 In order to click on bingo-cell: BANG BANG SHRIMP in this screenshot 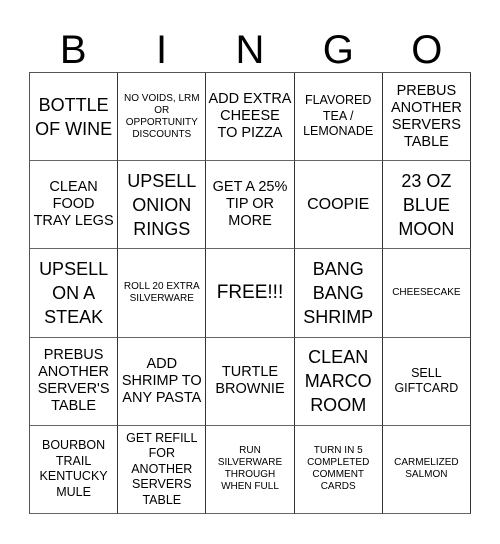, I will do `click(338, 293)`.